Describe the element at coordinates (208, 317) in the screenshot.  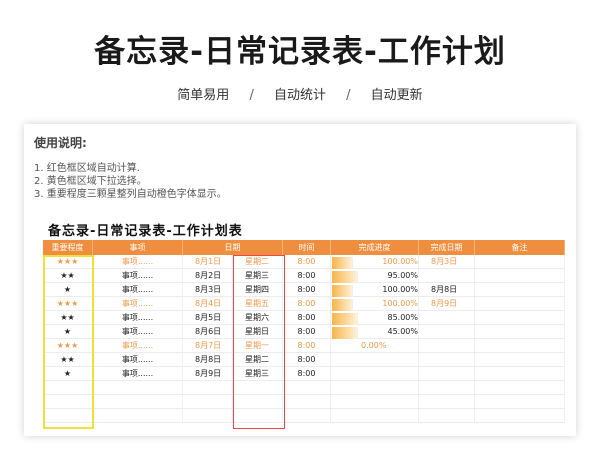
I see `date-cell: 8月5日` at that location.